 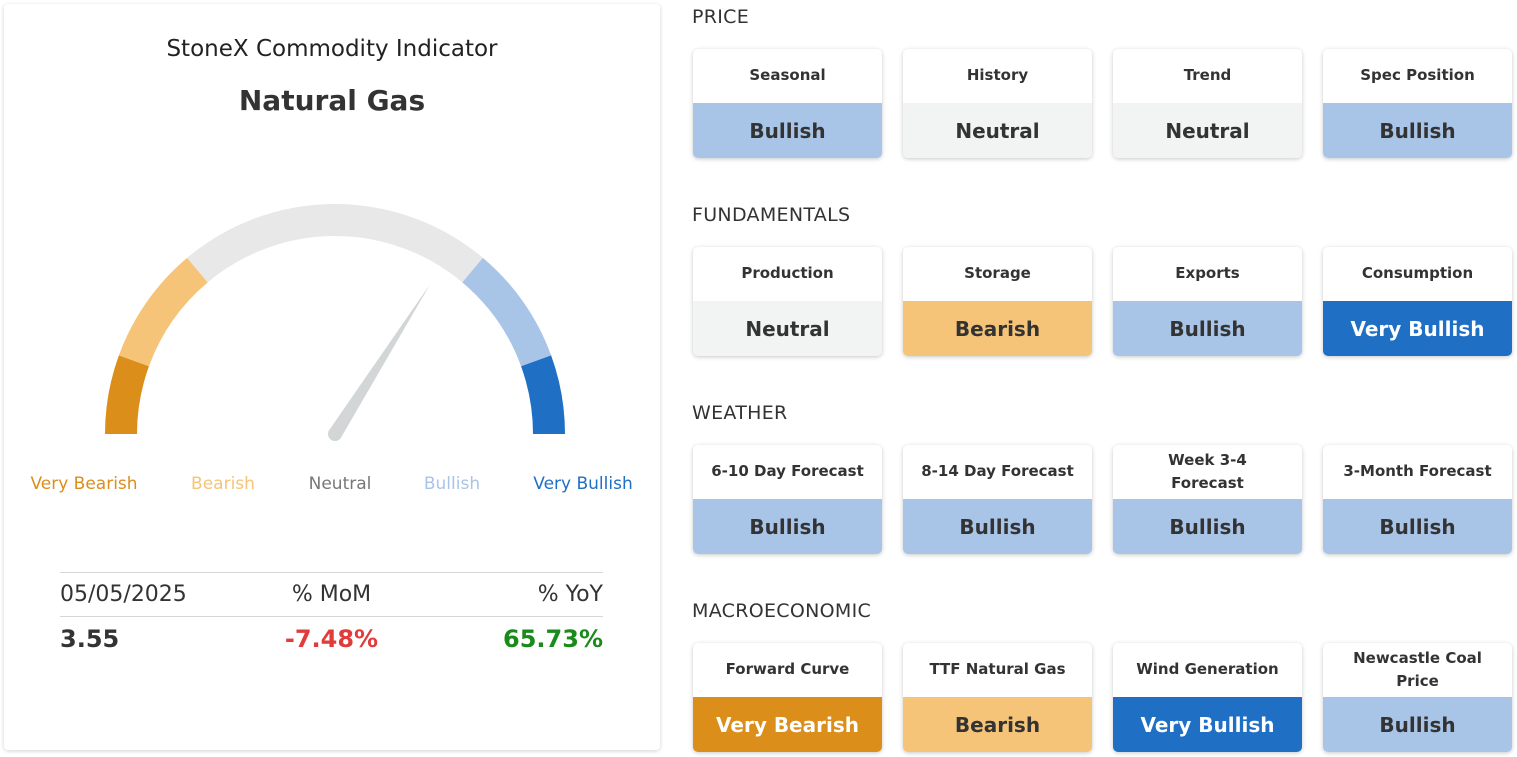 I want to click on gauge-segment-bearish, so click(x=163, y=312).